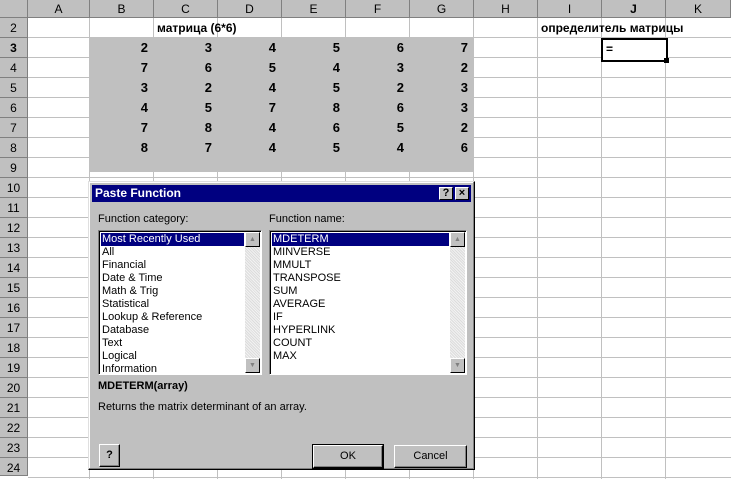 The width and height of the screenshot is (731, 479). I want to click on row-header-13: 13, so click(14, 248).